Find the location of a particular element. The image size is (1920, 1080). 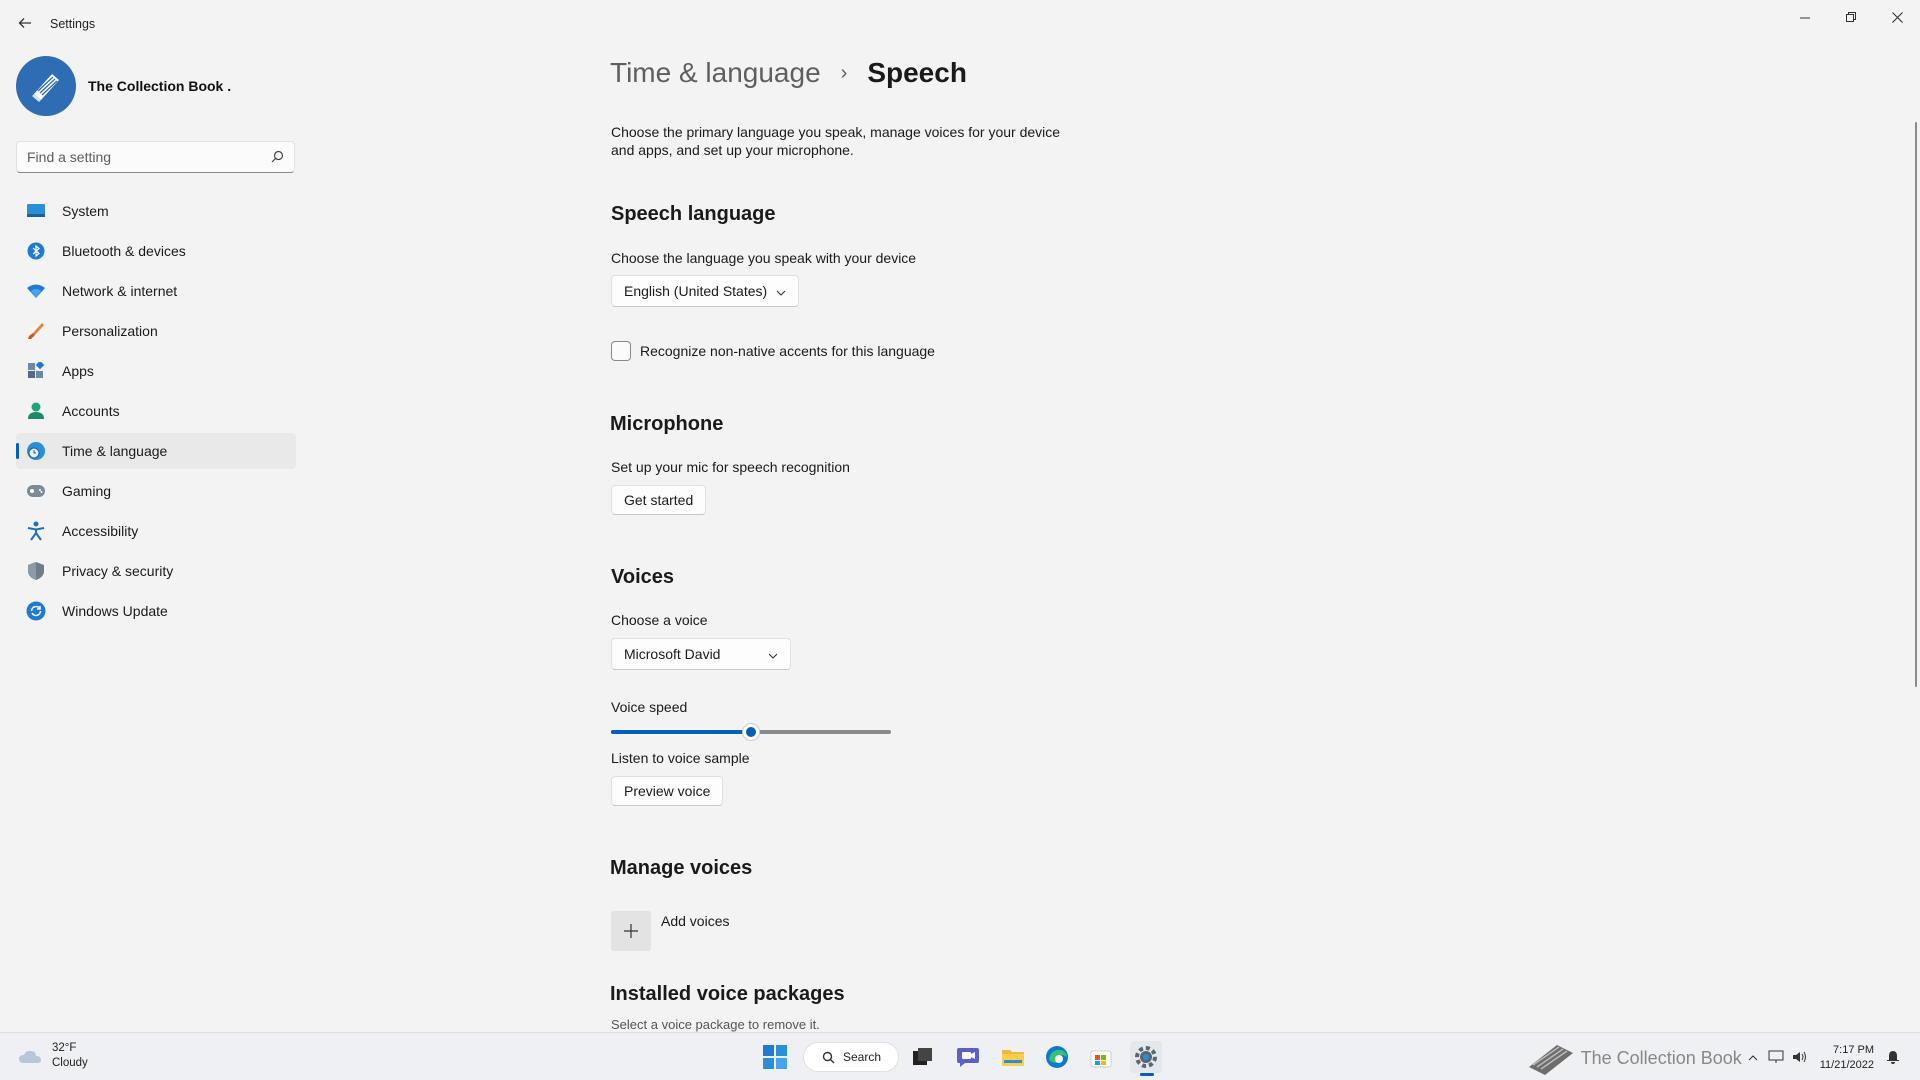

add-voices-label: Add voices is located at coordinates (695, 921).